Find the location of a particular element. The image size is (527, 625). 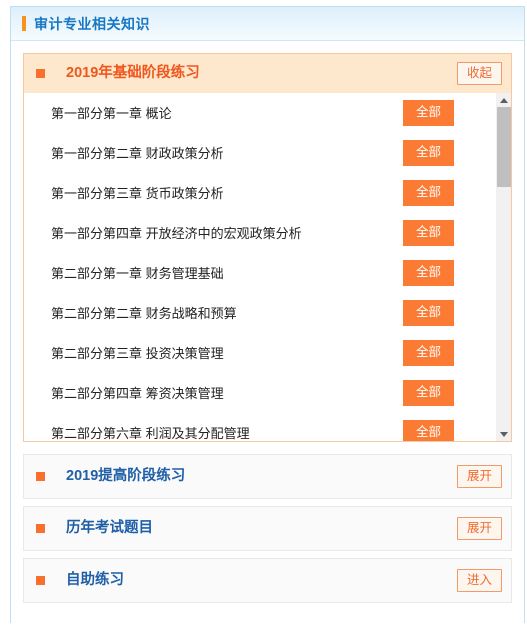

vertical-scrollbar is located at coordinates (503, 267).